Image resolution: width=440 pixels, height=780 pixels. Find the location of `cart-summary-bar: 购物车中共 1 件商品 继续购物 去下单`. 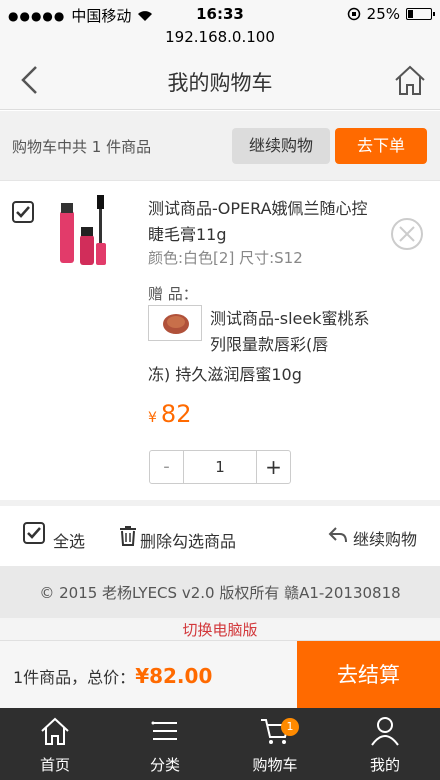

cart-summary-bar: 购物车中共 1 件商品 继续购物 去下单 is located at coordinates (220, 146).